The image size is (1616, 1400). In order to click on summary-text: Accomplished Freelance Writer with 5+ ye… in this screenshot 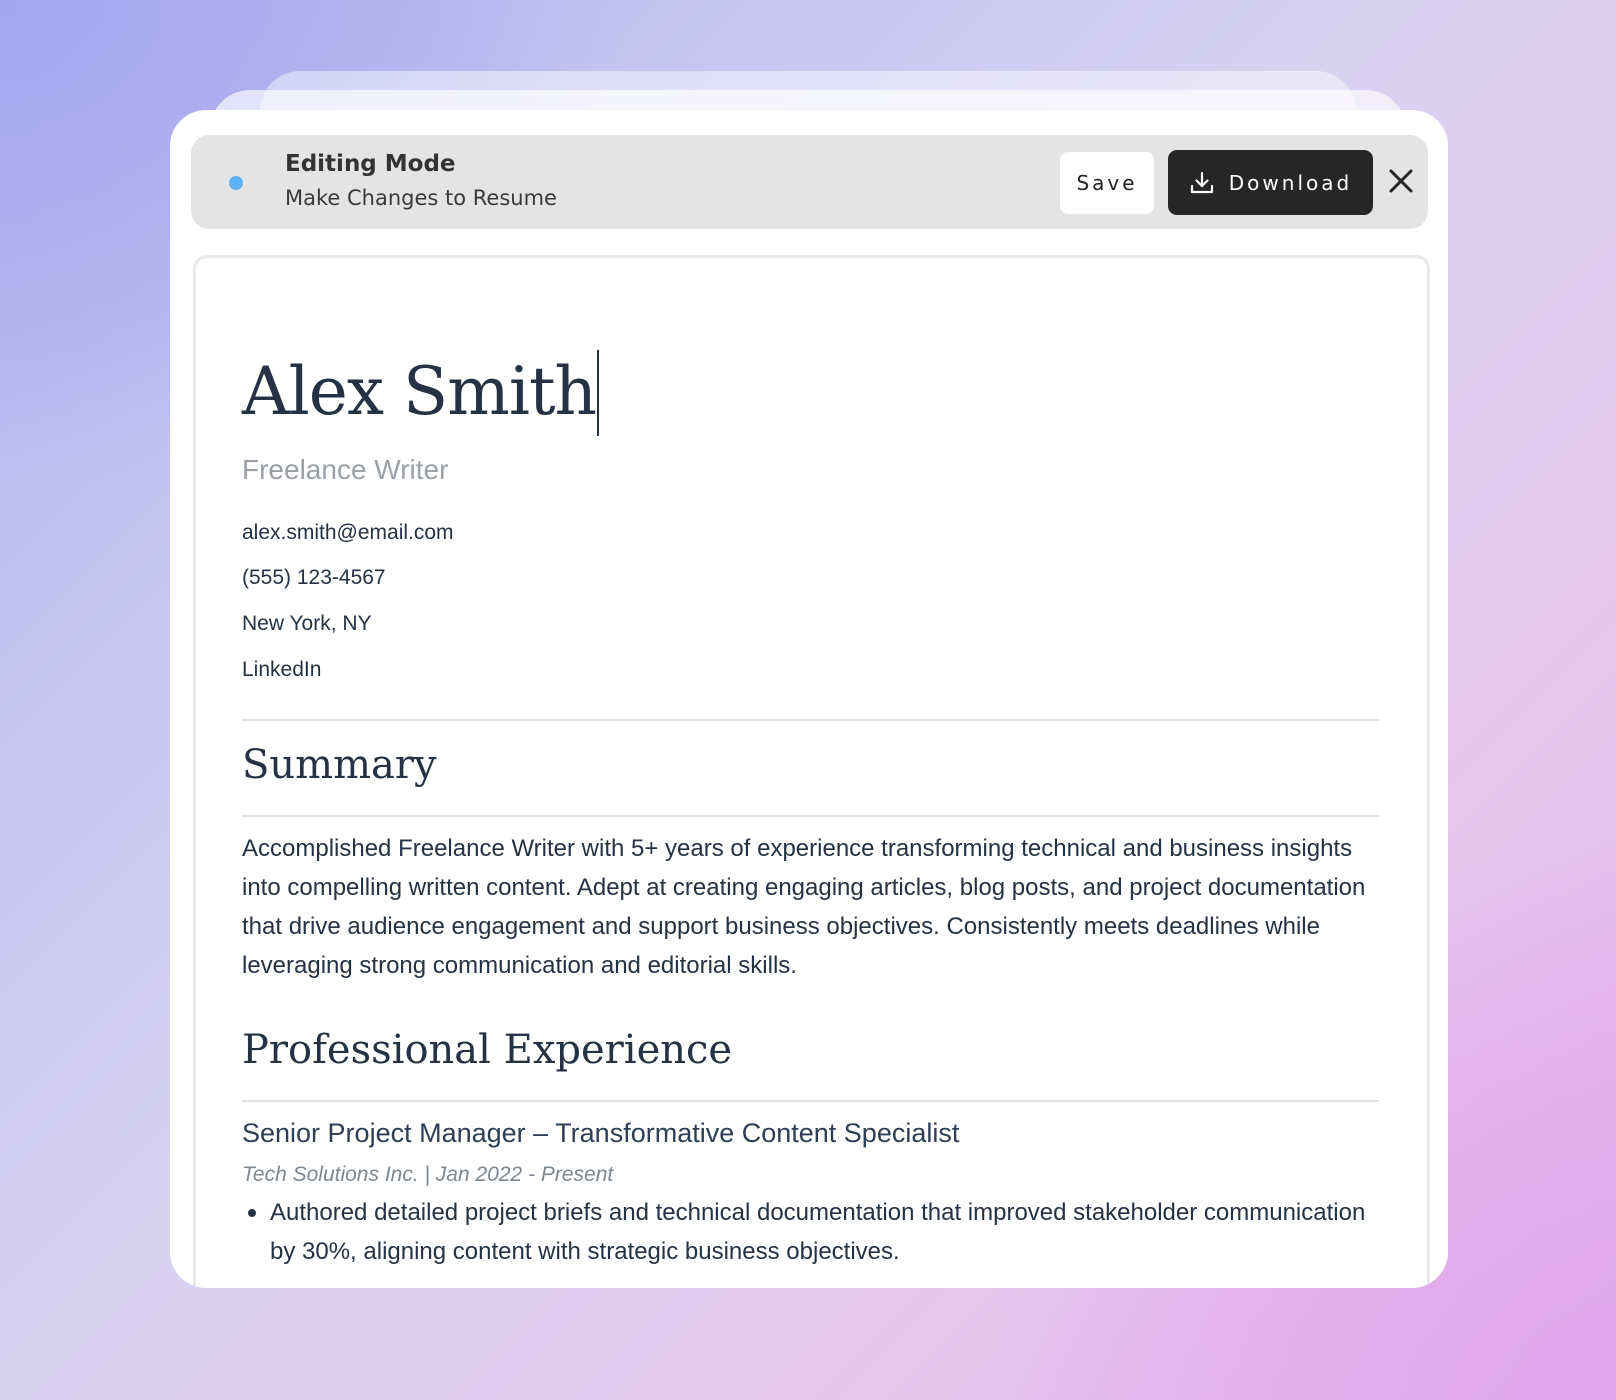, I will do `click(810, 907)`.